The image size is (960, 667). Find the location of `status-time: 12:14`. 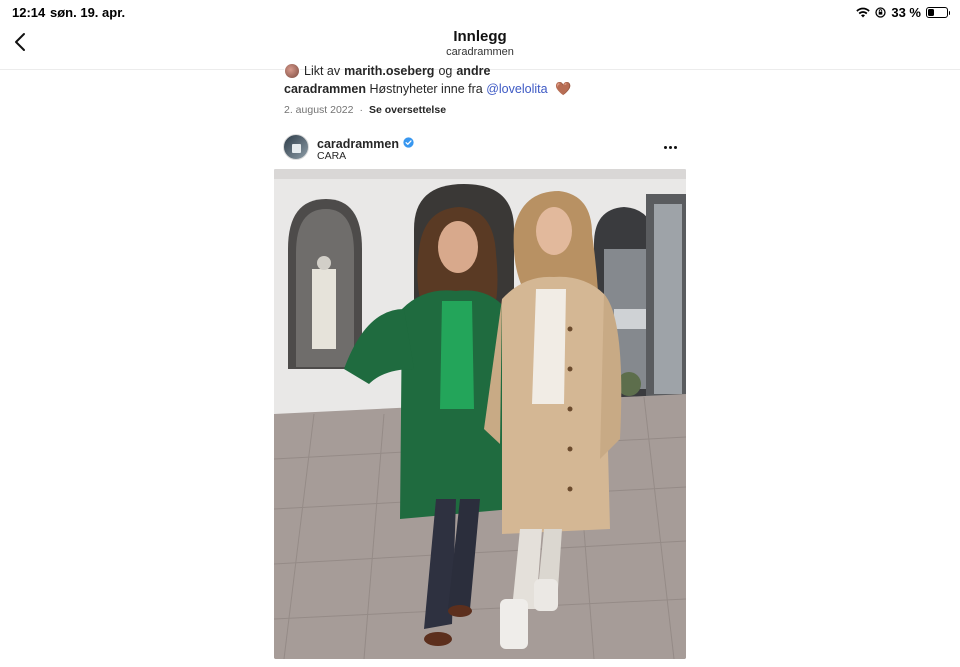

status-time: 12:14 is located at coordinates (29, 12).